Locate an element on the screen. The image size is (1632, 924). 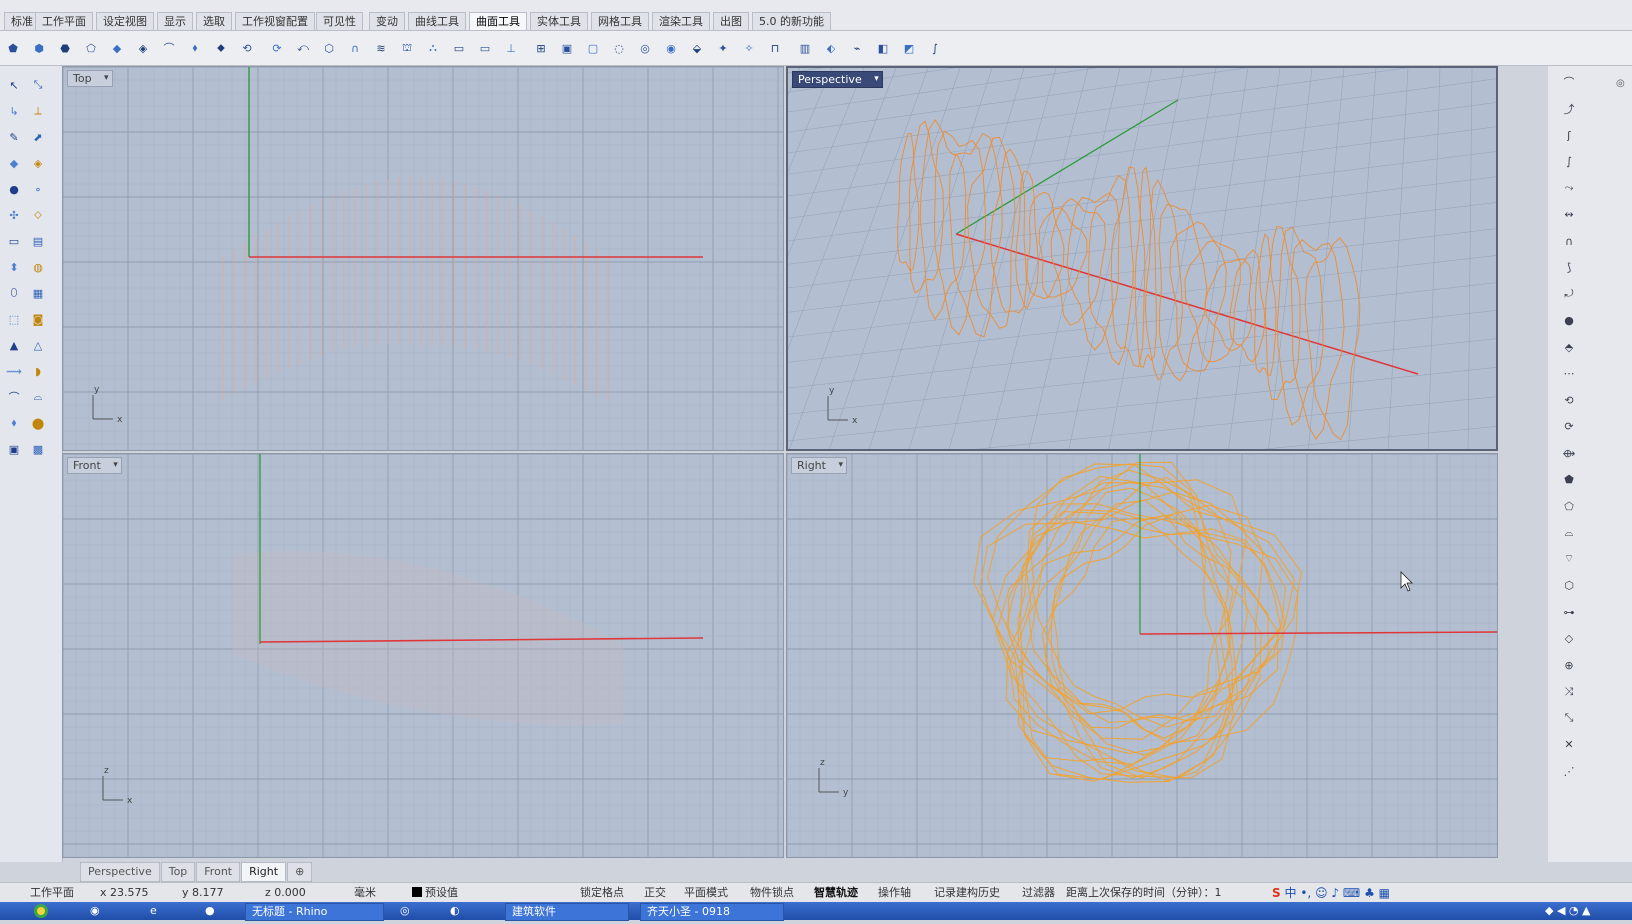
diamond-icon: ◇ is located at coordinates (1569, 639).